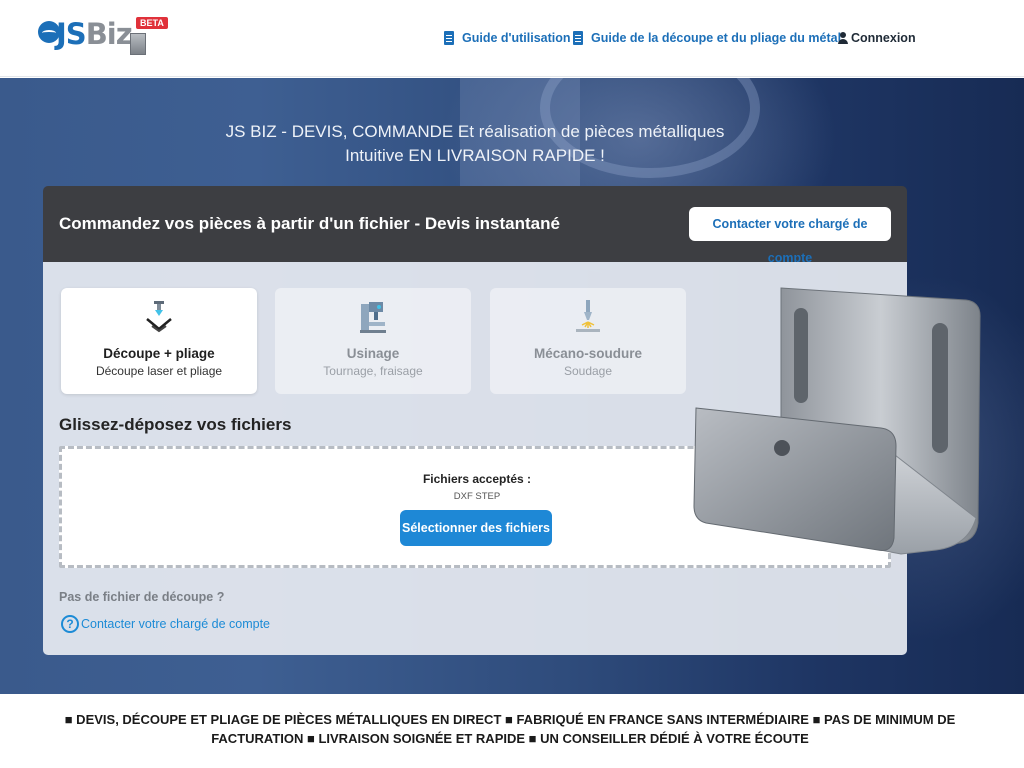 The image size is (1024, 768). Describe the element at coordinates (159, 341) in the screenshot. I see `service-card-decoupe-pliage: Découpe + pliage Découpe laser et pliage` at that location.